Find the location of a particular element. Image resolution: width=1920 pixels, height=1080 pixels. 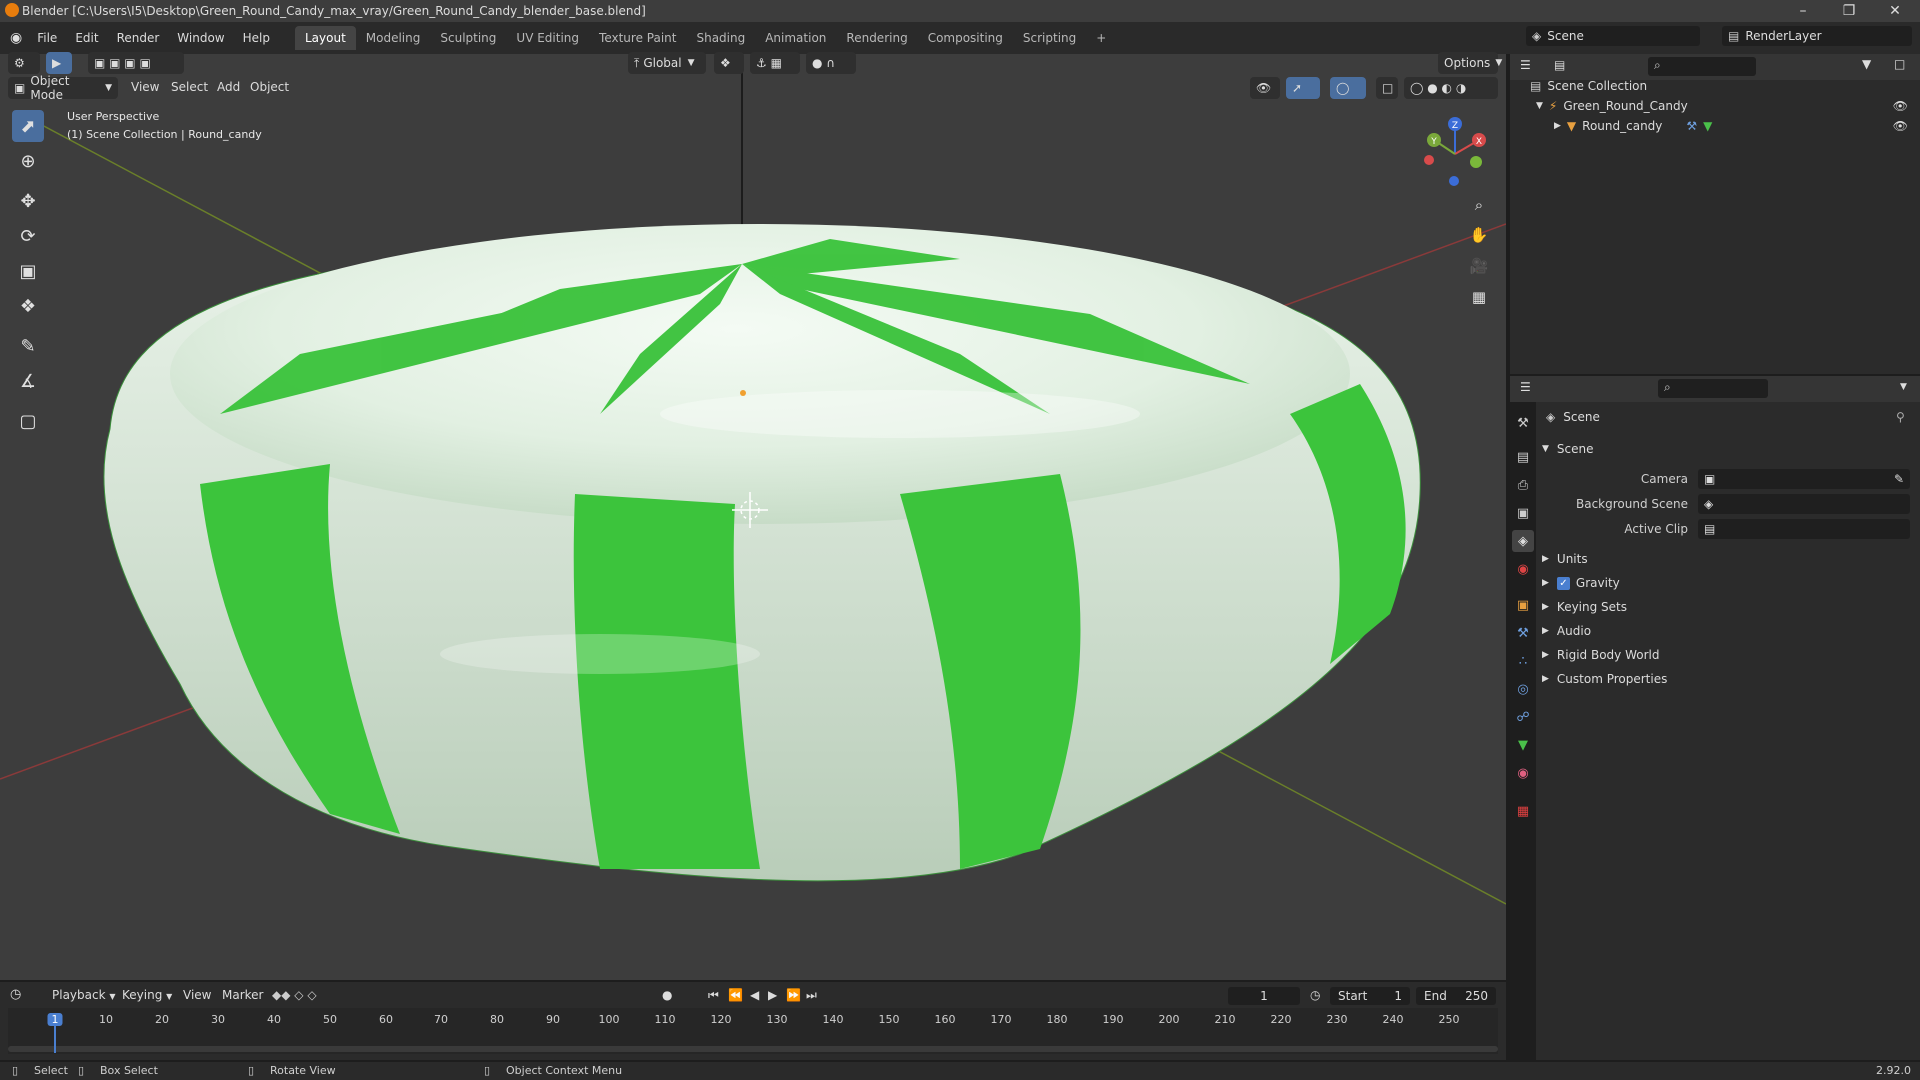

tab-scripting: Scripting is located at coordinates (1049, 38).